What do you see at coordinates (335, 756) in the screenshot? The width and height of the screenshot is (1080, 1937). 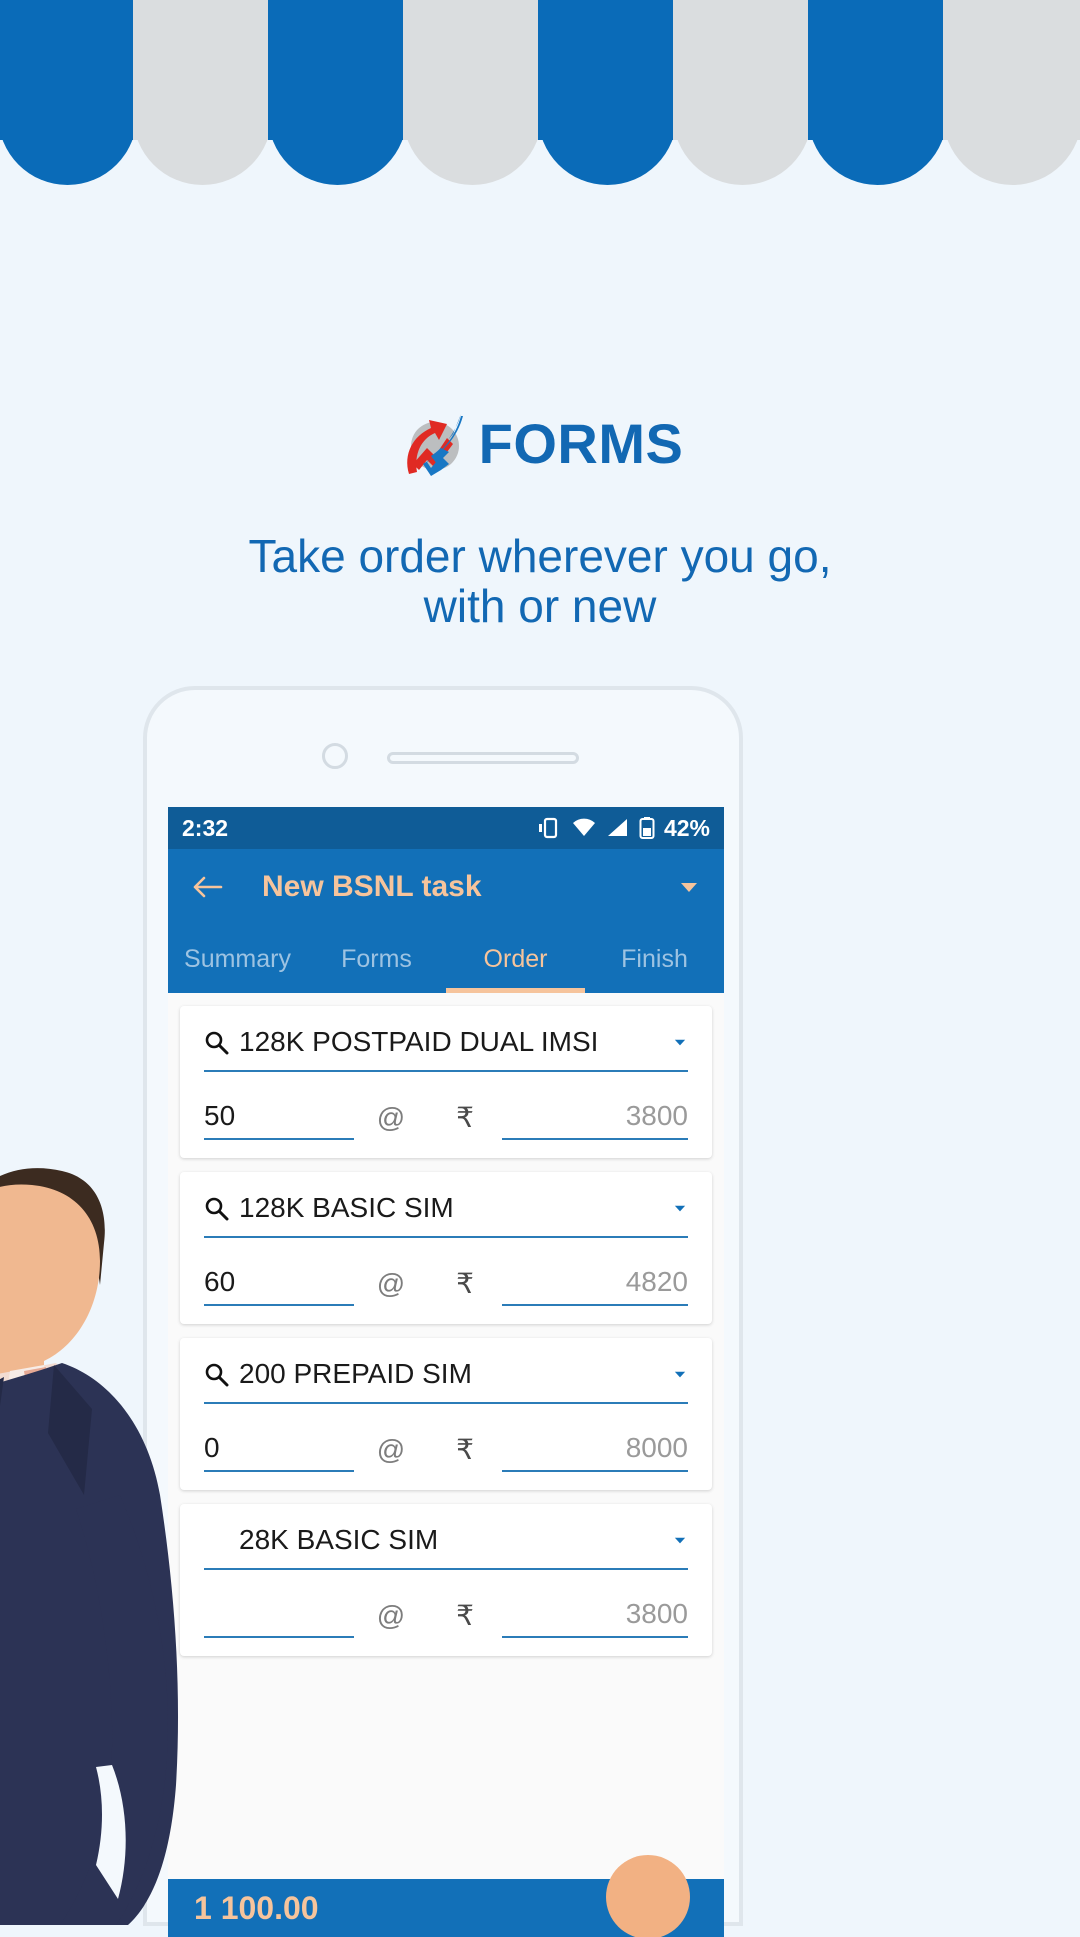 I see `camera-dot-icon` at bounding box center [335, 756].